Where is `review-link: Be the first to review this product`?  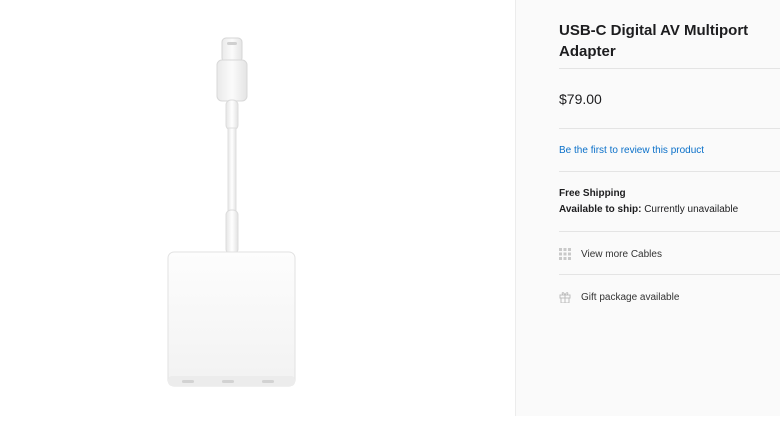 review-link: Be the first to review this product is located at coordinates (631, 150).